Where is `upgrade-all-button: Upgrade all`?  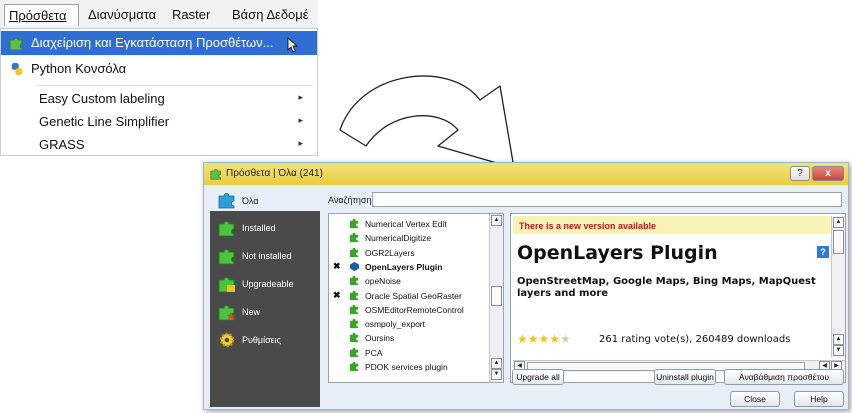
upgrade-all-button: Upgrade all is located at coordinates (538, 377).